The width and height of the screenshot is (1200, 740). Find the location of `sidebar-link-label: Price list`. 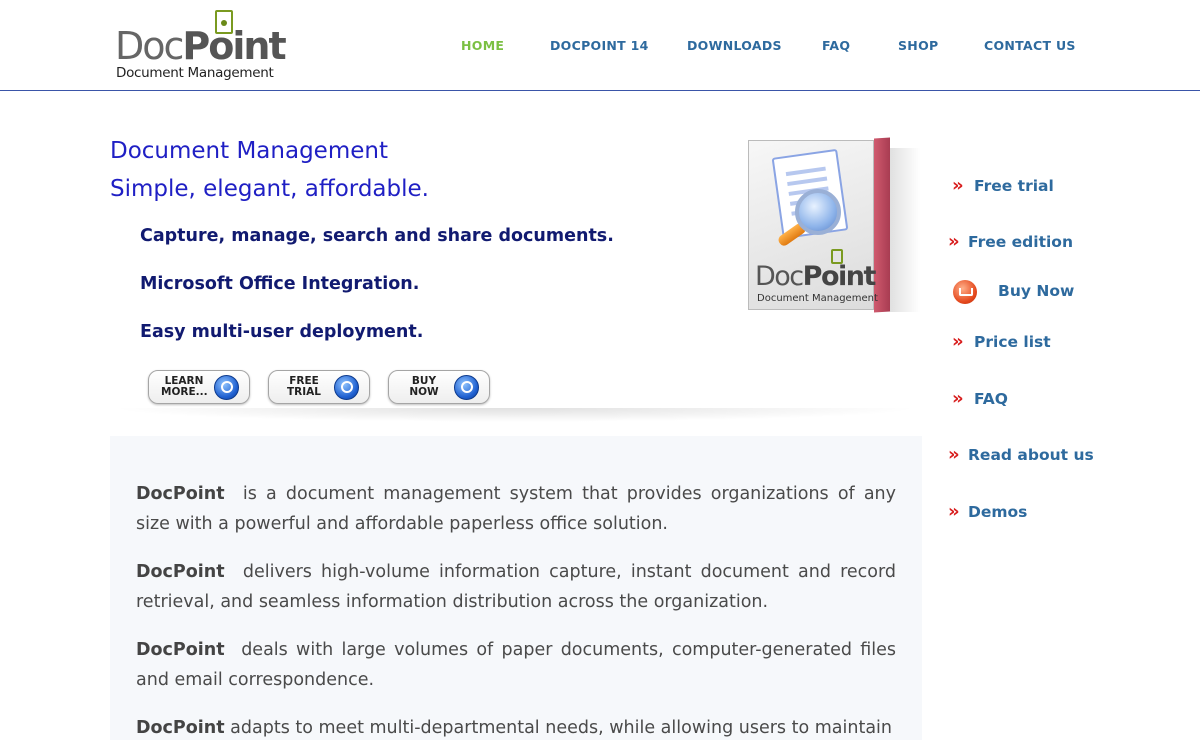

sidebar-link-label: Price list is located at coordinates (1012, 342).